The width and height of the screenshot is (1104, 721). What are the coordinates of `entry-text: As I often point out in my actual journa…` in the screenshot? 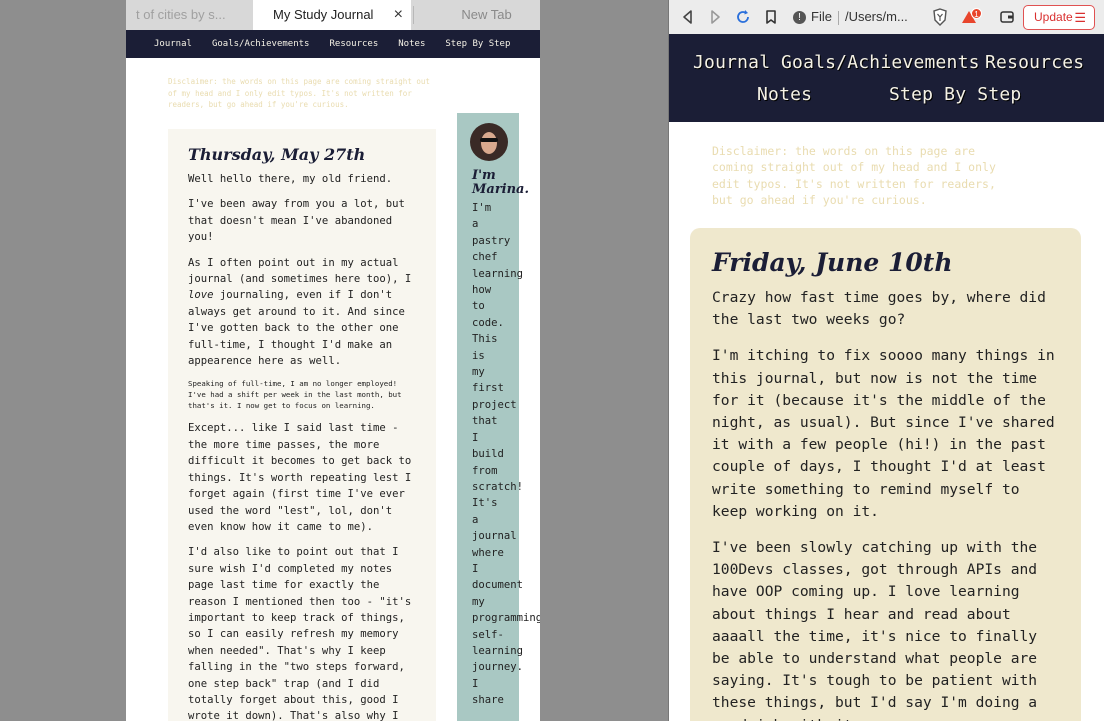 It's located at (300, 271).